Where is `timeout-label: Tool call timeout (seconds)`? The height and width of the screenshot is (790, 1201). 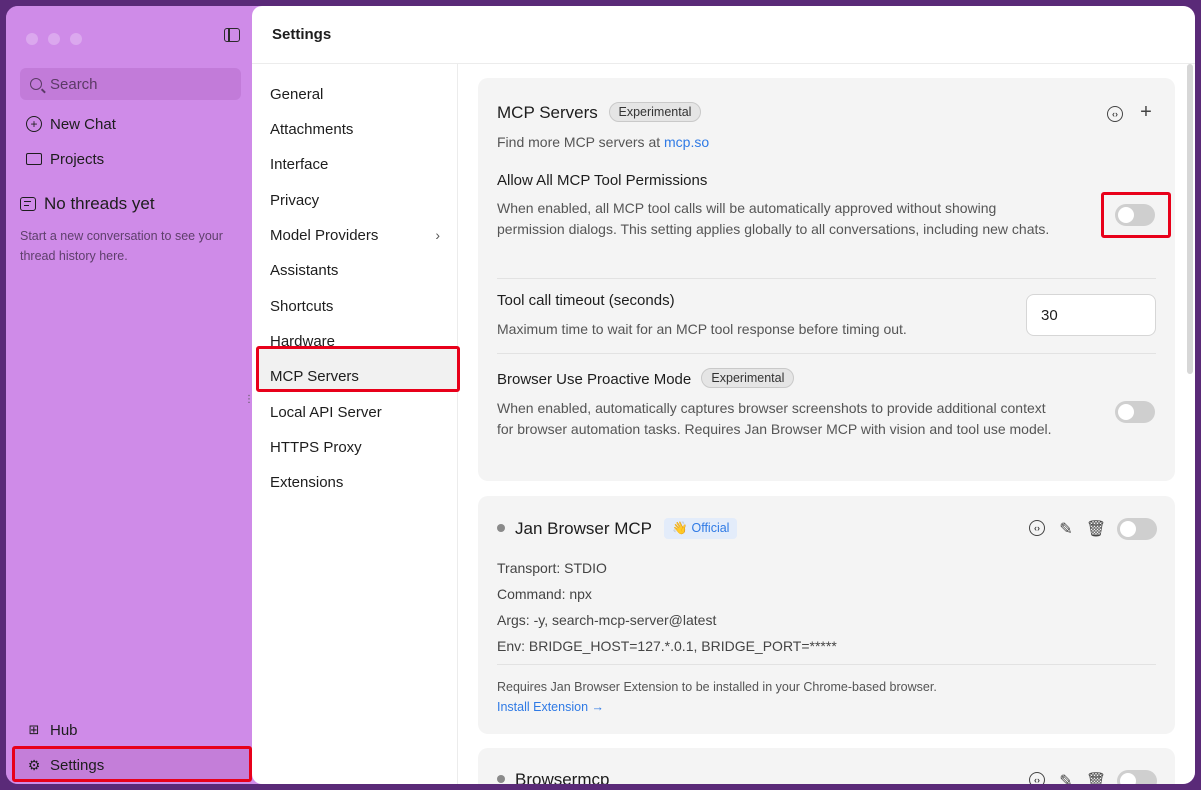 timeout-label: Tool call timeout (seconds) is located at coordinates (586, 300).